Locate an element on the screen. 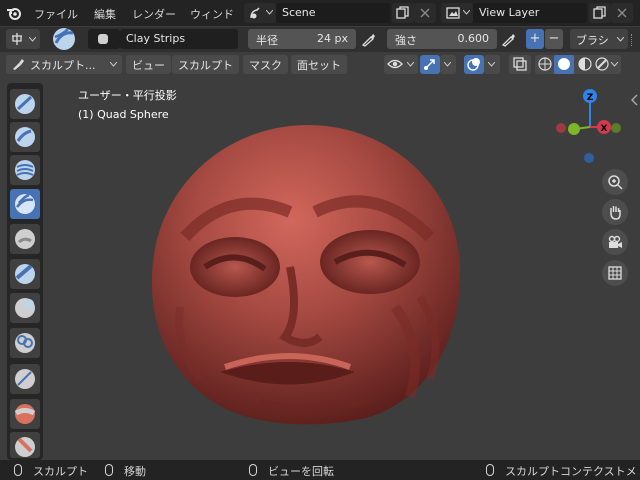 This screenshot has width=640, height=480. brush-datablock-icon is located at coordinates (103, 39).